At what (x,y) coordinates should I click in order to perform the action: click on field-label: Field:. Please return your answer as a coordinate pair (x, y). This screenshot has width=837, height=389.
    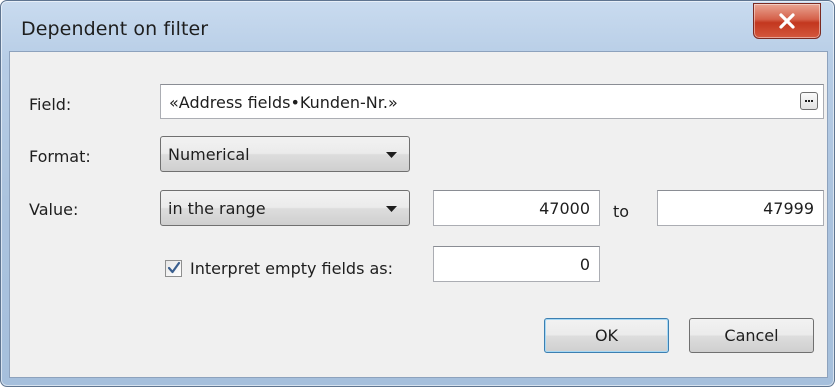
    Looking at the image, I should click on (50, 104).